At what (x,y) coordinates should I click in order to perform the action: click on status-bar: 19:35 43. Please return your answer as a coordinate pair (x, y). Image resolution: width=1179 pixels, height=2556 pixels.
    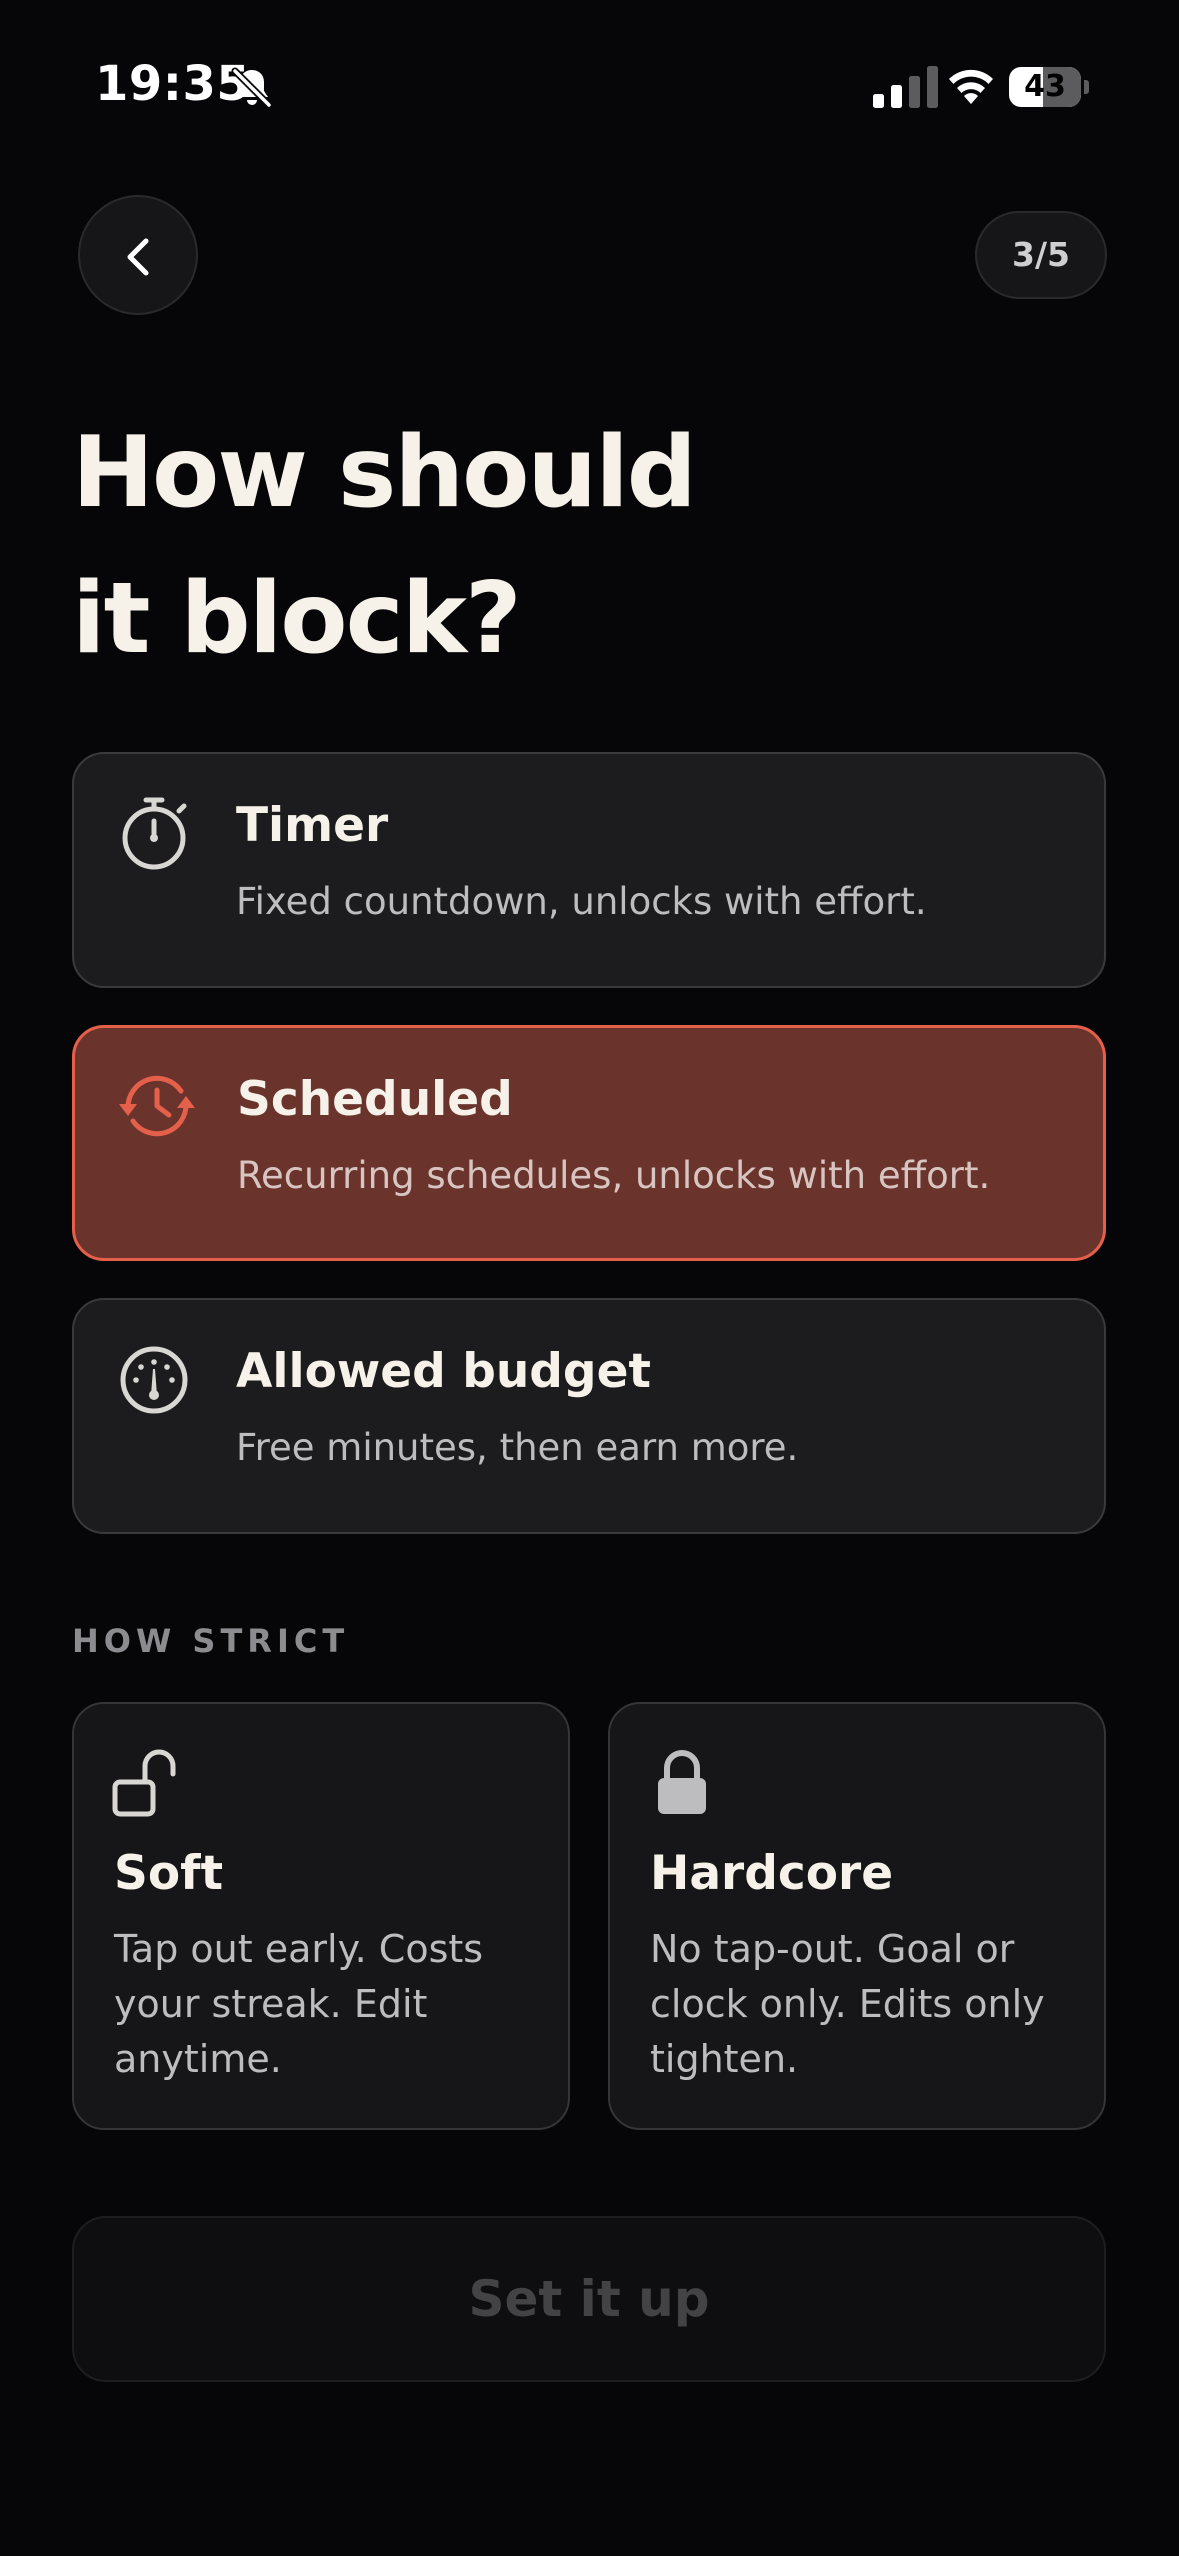
    Looking at the image, I should click on (589, 85).